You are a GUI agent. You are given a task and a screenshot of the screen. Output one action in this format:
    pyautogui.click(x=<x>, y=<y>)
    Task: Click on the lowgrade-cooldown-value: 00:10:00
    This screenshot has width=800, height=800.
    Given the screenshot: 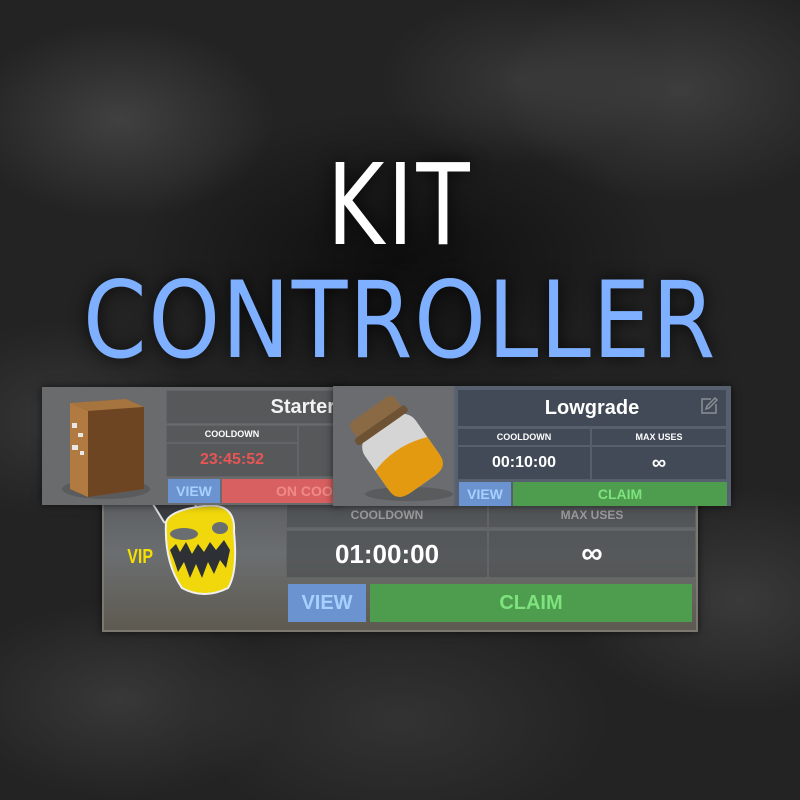 What is the action you would take?
    pyautogui.click(x=524, y=463)
    